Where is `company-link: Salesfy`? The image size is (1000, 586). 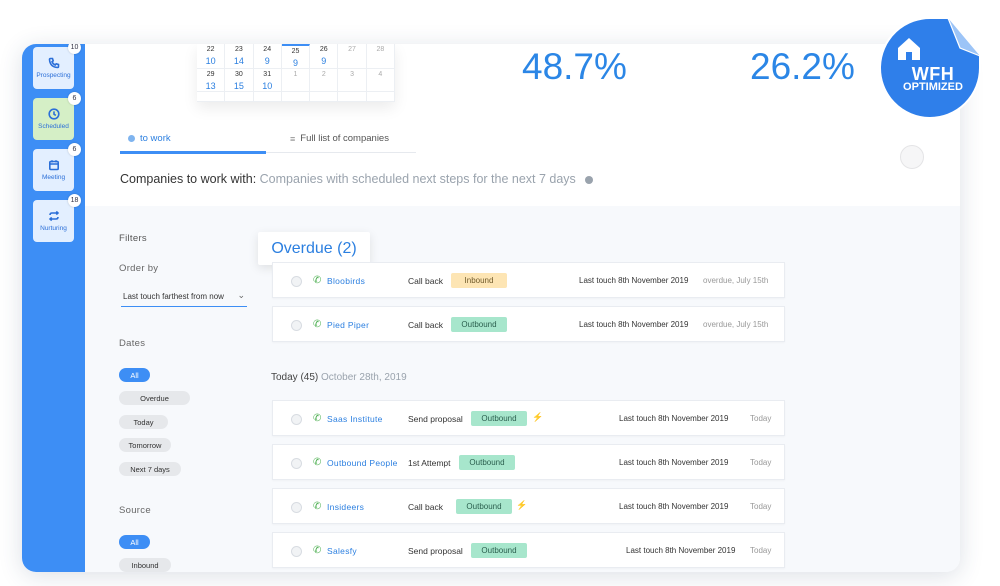 company-link: Salesfy is located at coordinates (342, 551).